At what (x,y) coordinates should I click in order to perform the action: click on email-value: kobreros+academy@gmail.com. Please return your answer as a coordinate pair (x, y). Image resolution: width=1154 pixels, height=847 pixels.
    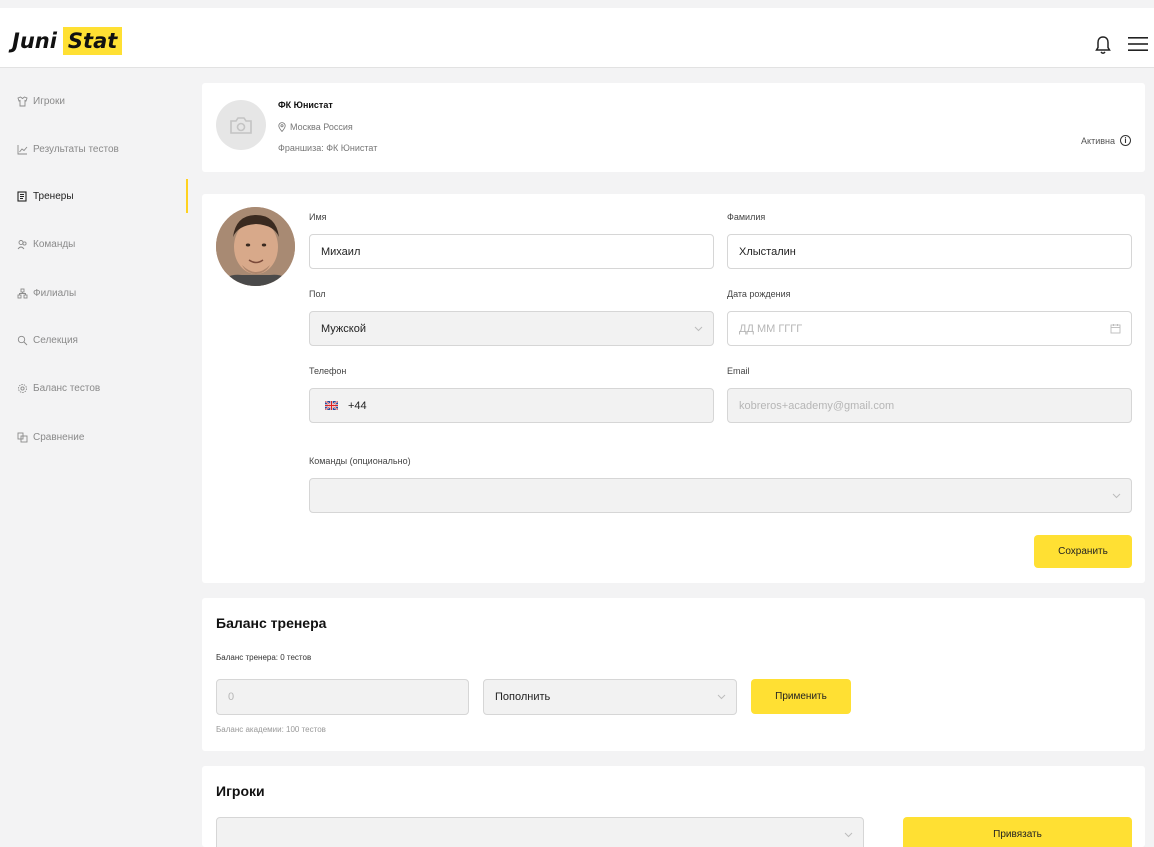
    Looking at the image, I should click on (817, 405).